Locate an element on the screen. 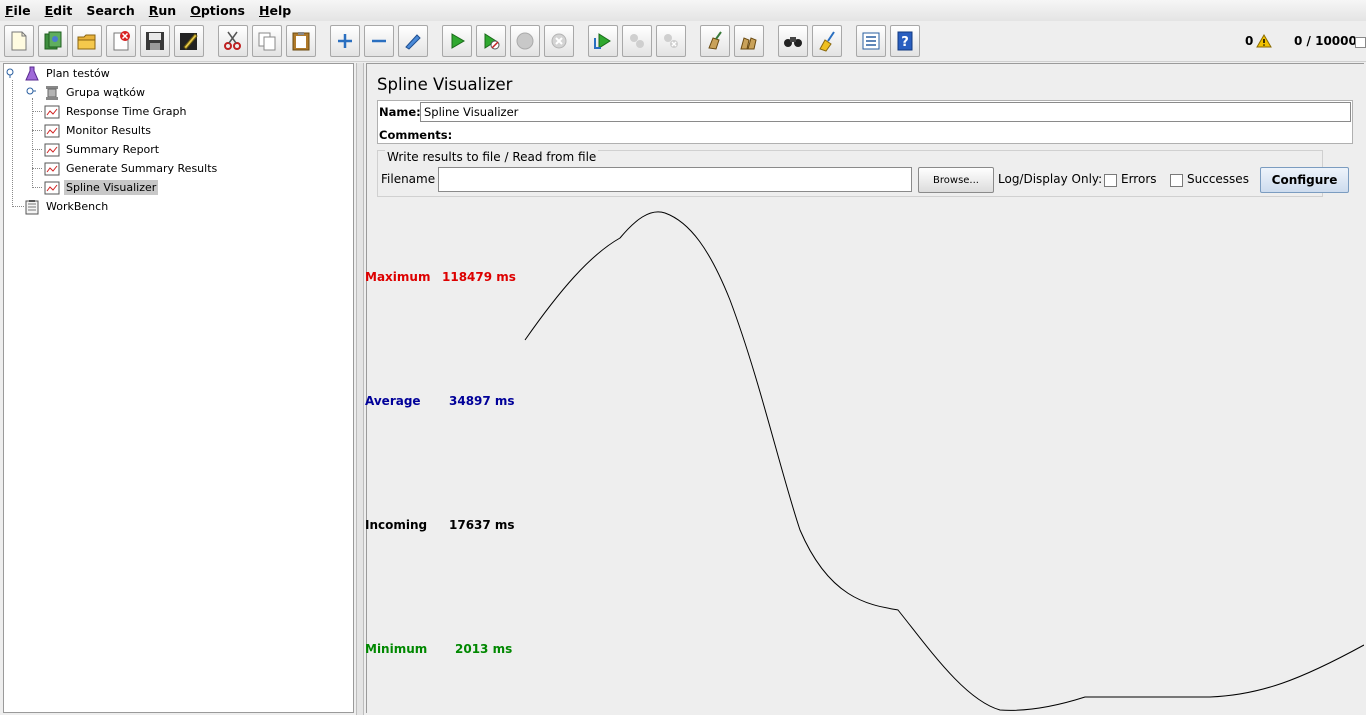 The width and height of the screenshot is (1366, 715). search-button is located at coordinates (793, 41).